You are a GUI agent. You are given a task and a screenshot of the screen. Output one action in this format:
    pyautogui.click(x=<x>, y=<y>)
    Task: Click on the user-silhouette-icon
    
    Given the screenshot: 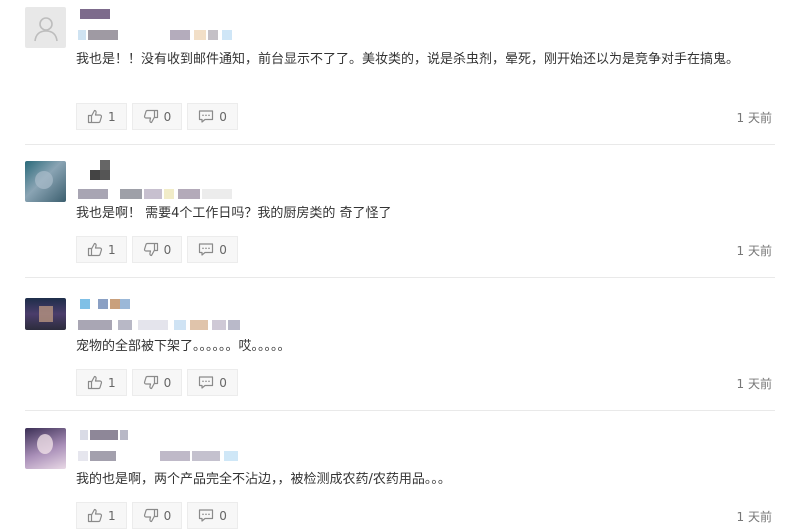 What is the action you would take?
    pyautogui.click(x=45, y=28)
    